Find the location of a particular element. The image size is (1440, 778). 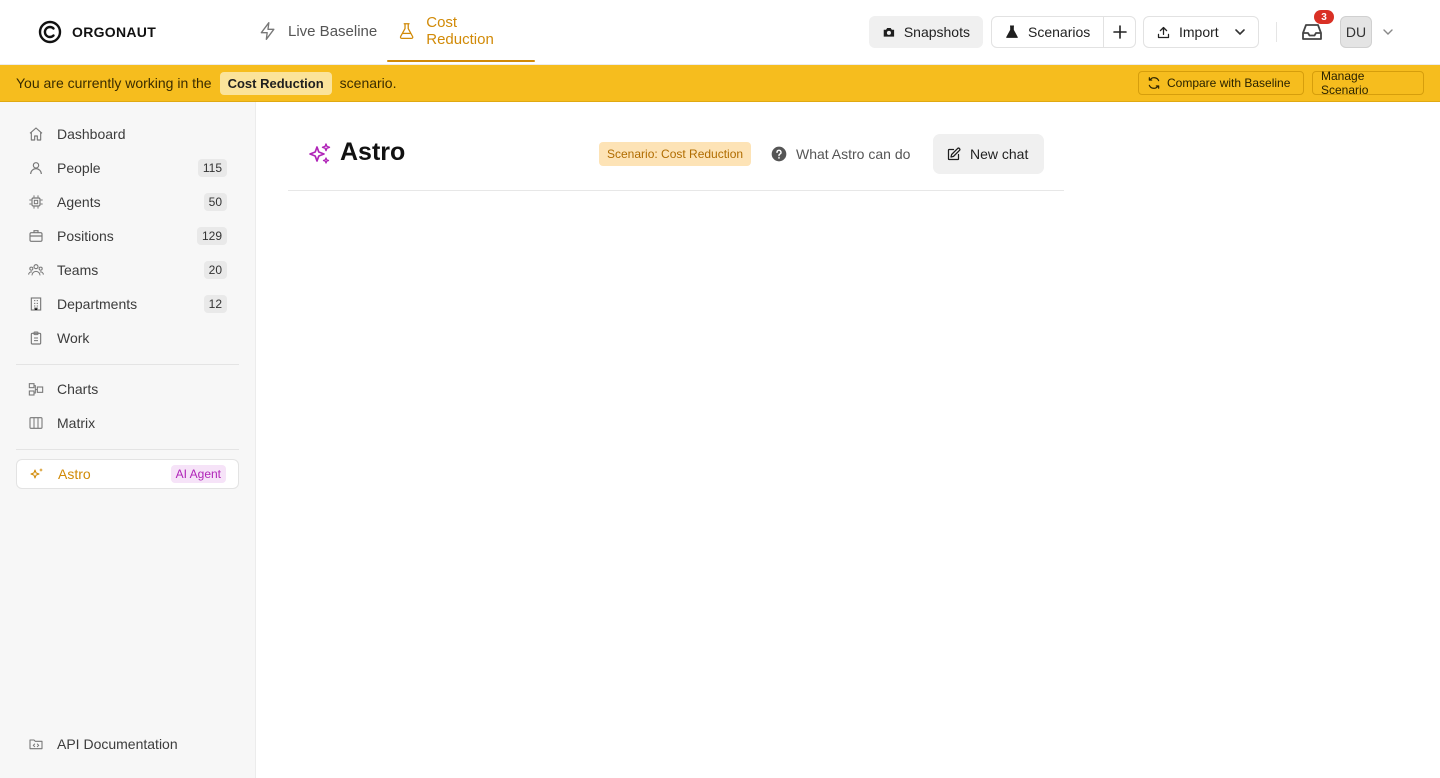

sidebar-item-label: Astro is located at coordinates (74, 474).